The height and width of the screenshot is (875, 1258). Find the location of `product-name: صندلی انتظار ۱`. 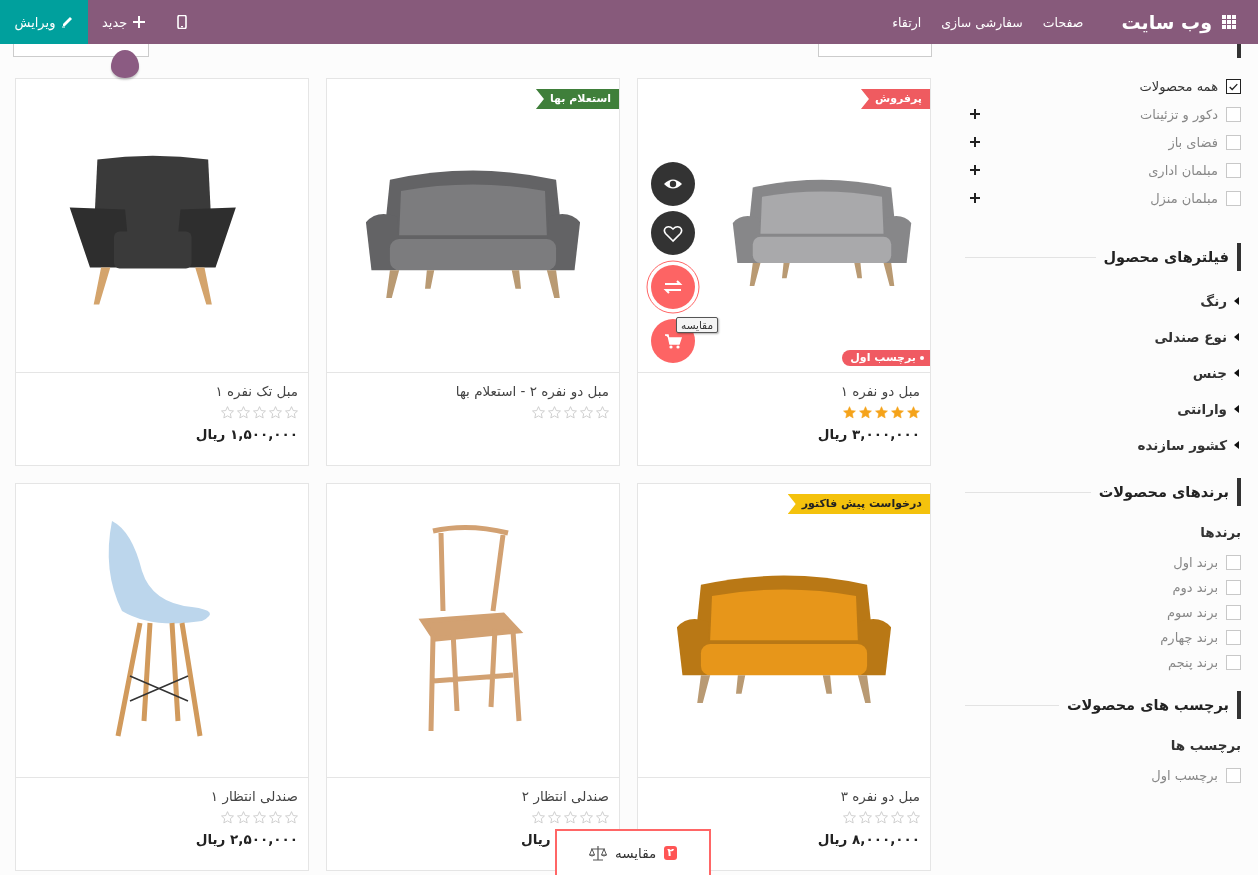

product-name: صندلی انتظار ۱ is located at coordinates (254, 796).